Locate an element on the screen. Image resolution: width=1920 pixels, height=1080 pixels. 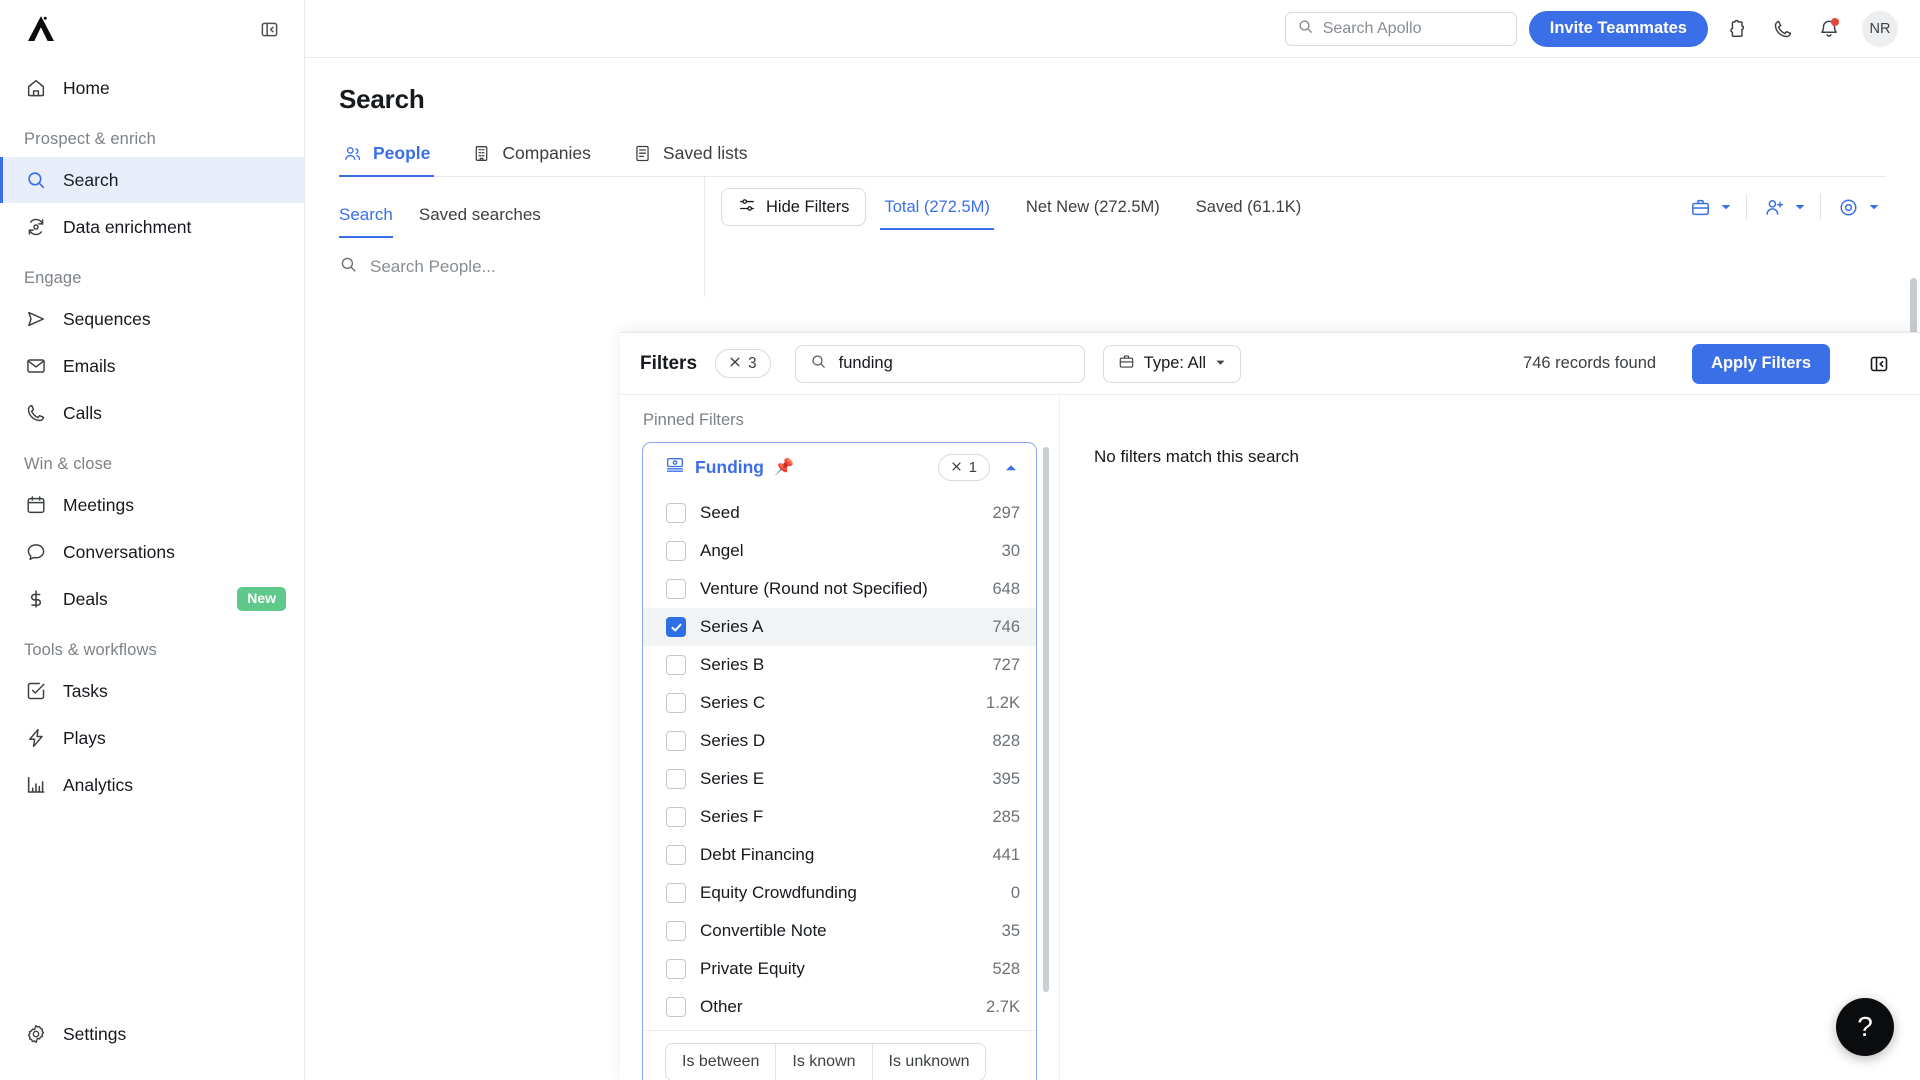
list-item: Equity Crowdfunding 0 is located at coordinates (839, 893).